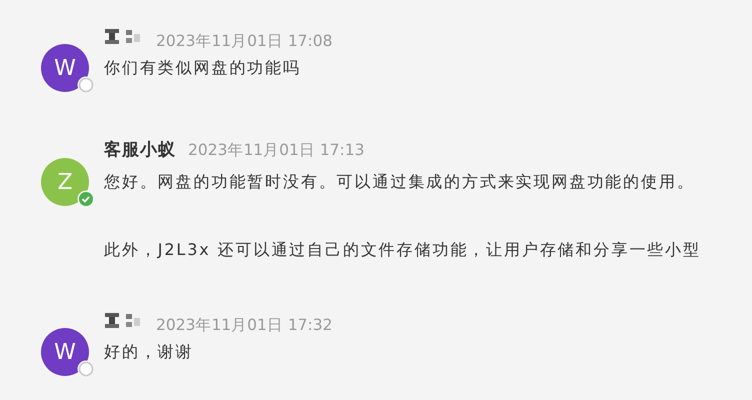 Image resolution: width=752 pixels, height=400 pixels. I want to click on timestamp: 2023年11月01日 17:08, so click(244, 41).